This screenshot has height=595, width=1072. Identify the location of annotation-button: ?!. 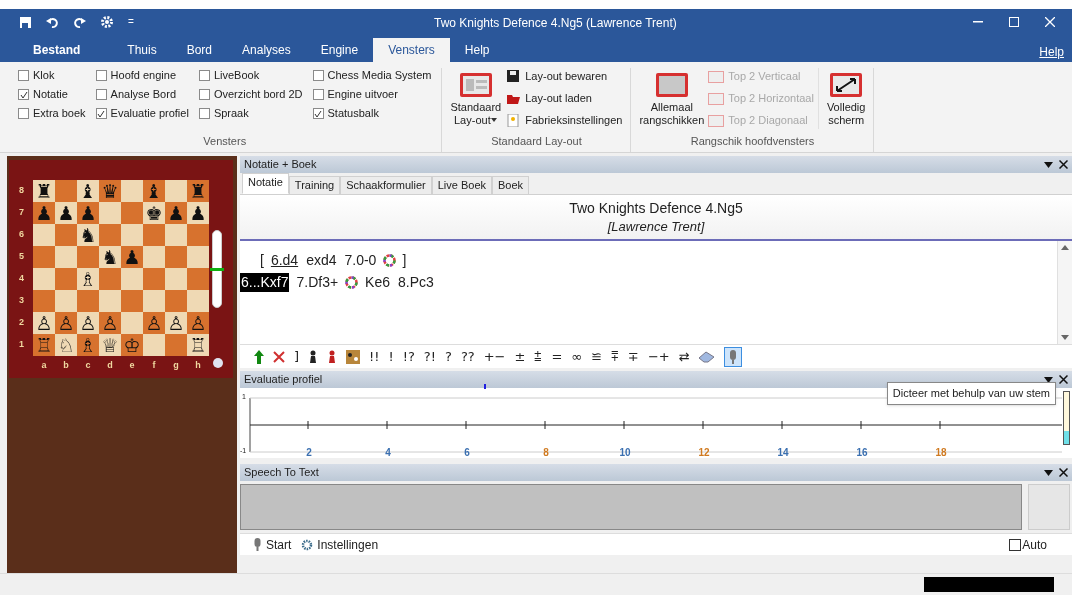
(429, 356).